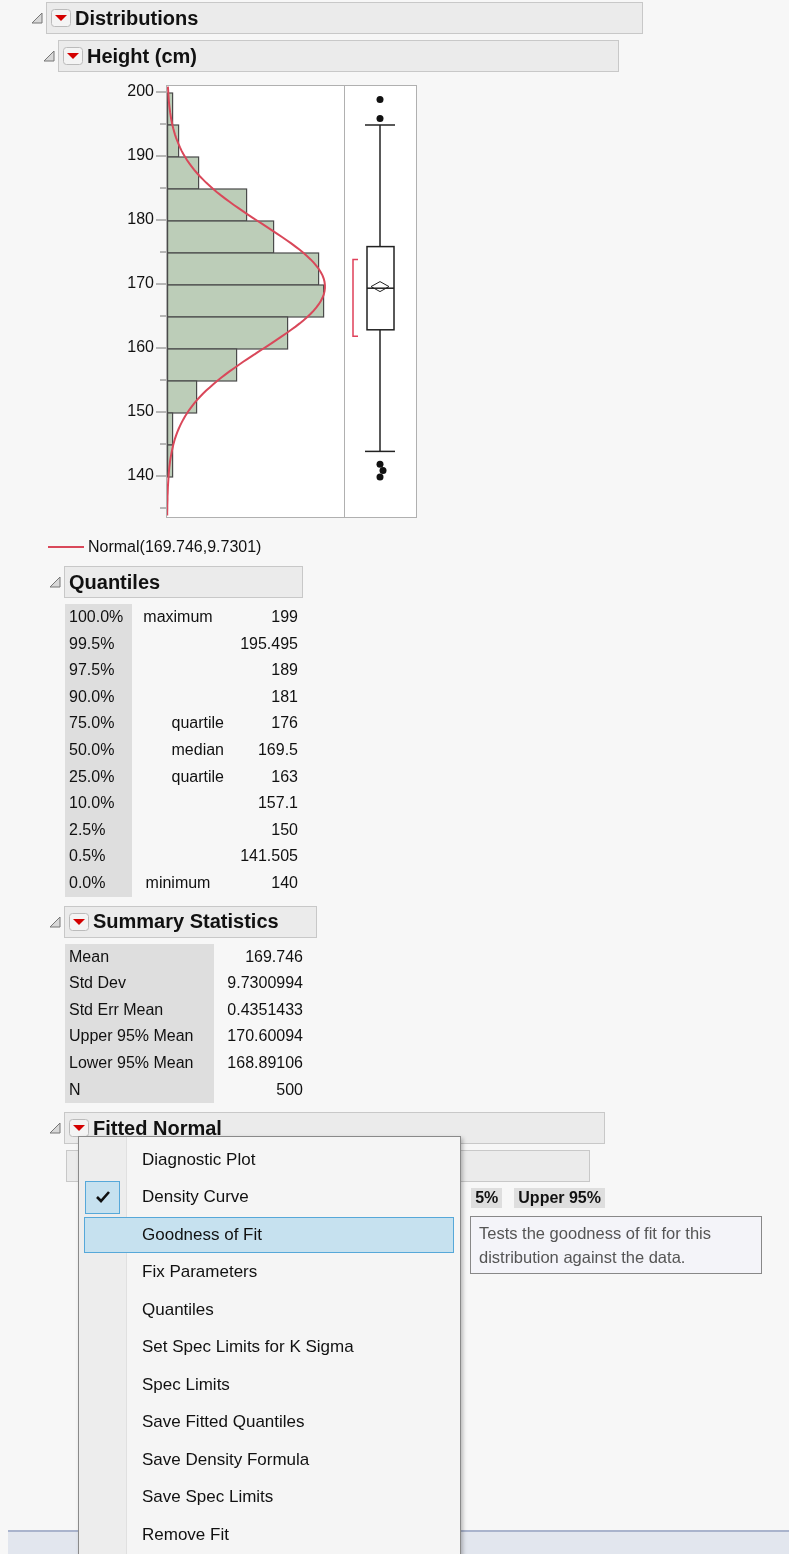 Image resolution: width=789 pixels, height=1554 pixels. Describe the element at coordinates (269, 1310) in the screenshot. I see `menu-item: Quantiles` at that location.